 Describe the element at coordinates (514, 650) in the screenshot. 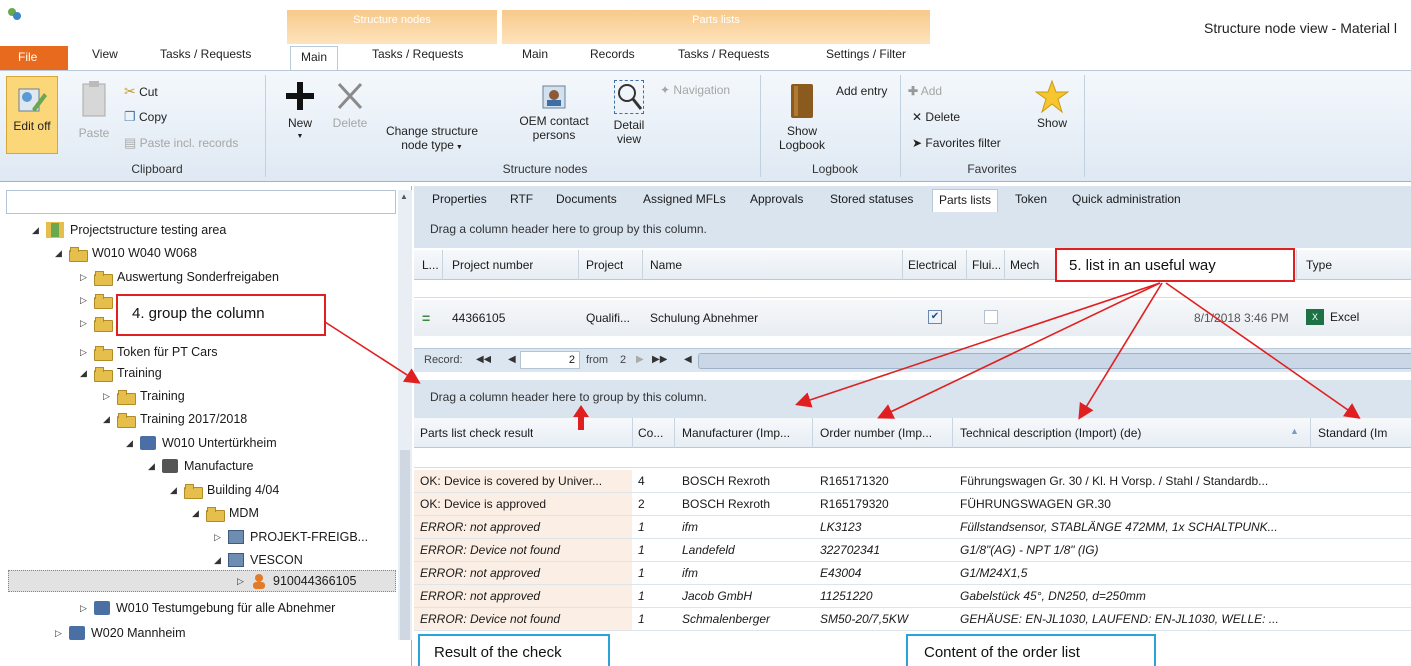

I see `callout-result-check: Result of the check` at that location.